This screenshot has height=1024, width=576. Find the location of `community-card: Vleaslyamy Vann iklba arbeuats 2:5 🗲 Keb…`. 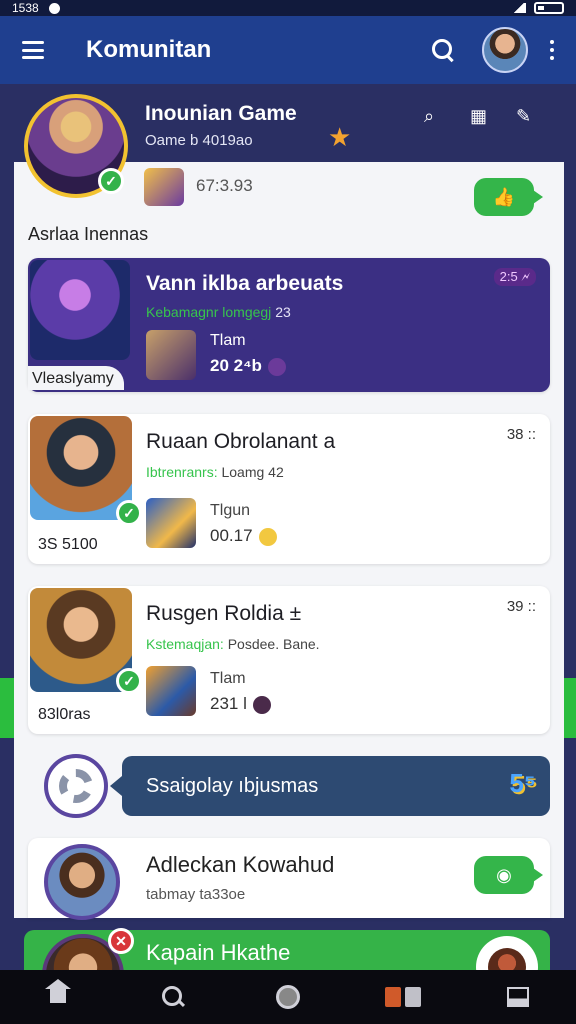

community-card: Vleaslyamy Vann iklba arbeuats 2:5 🗲 Keb… is located at coordinates (289, 325).